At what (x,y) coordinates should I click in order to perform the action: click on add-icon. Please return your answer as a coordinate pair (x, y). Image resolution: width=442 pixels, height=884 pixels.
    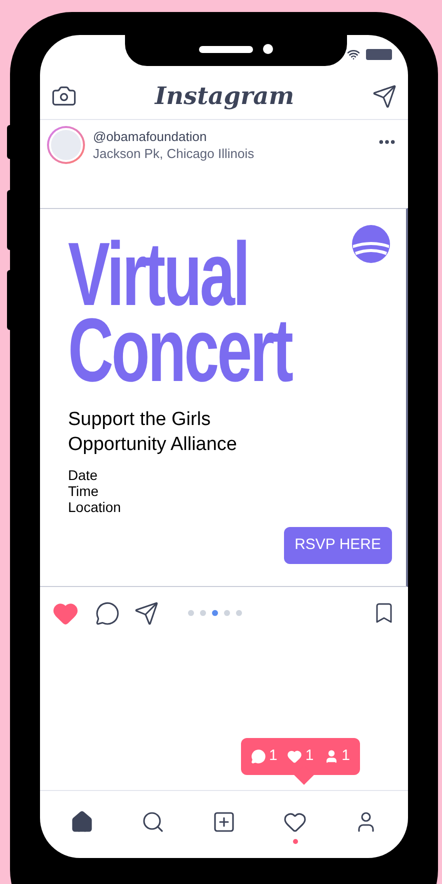
    Looking at the image, I should click on (224, 822).